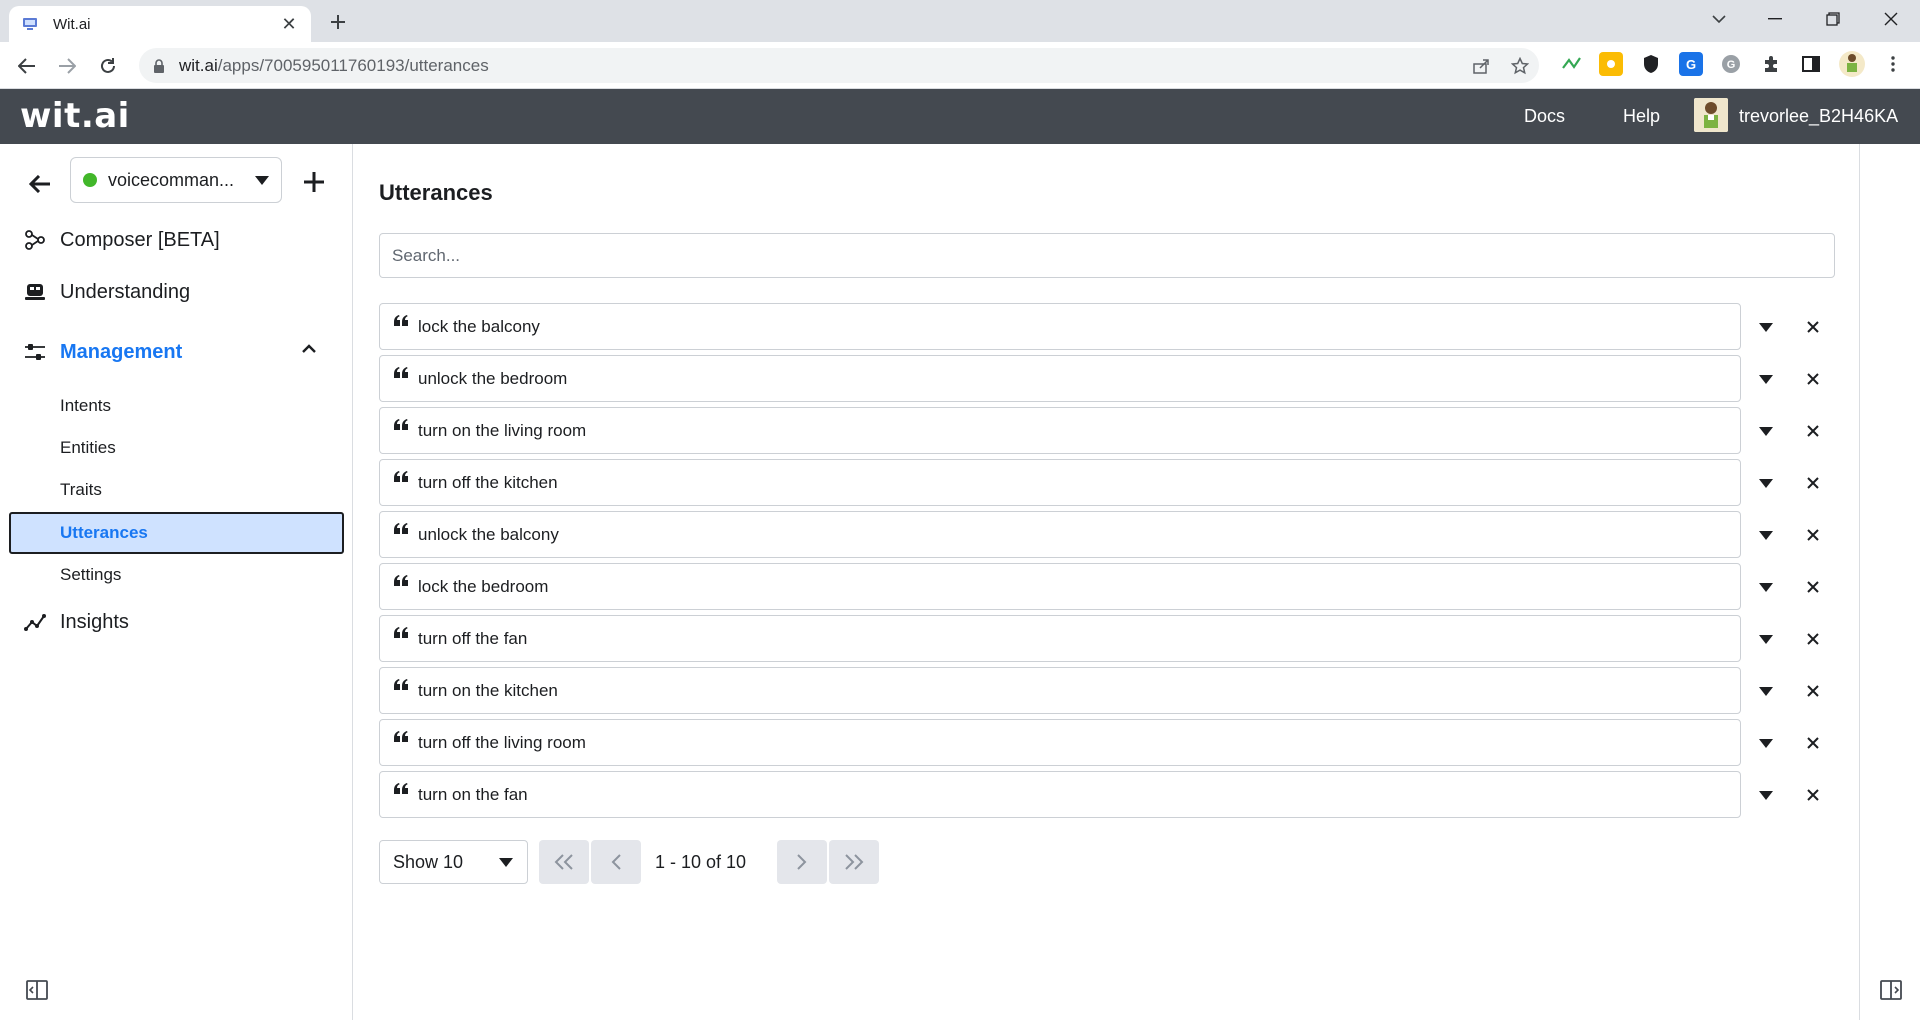  What do you see at coordinates (27, 66) in the screenshot?
I see `back-icon` at bounding box center [27, 66].